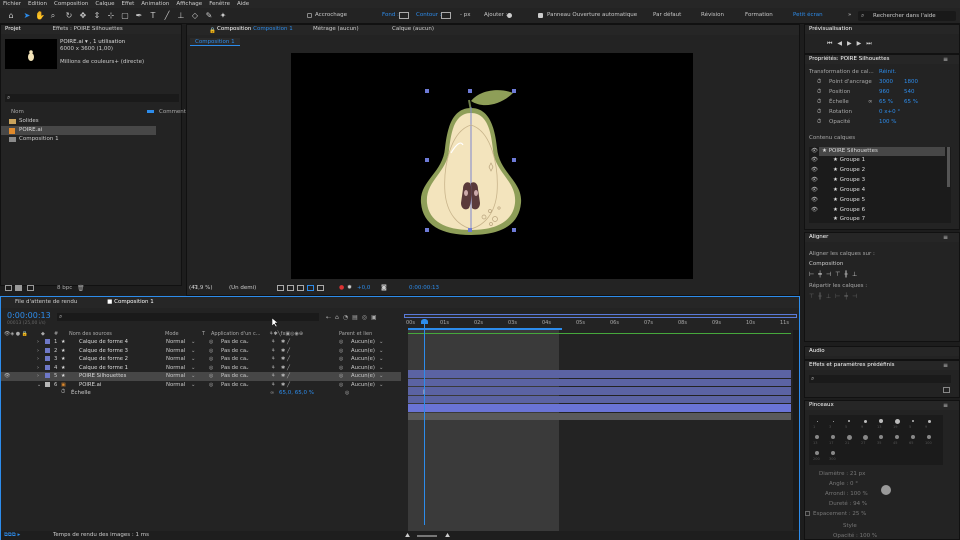 Image resolution: width=960 pixels, height=540 pixels. Describe the element at coordinates (424, 288) in the screenshot. I see `current-time: 0:00:00:13` at that location.